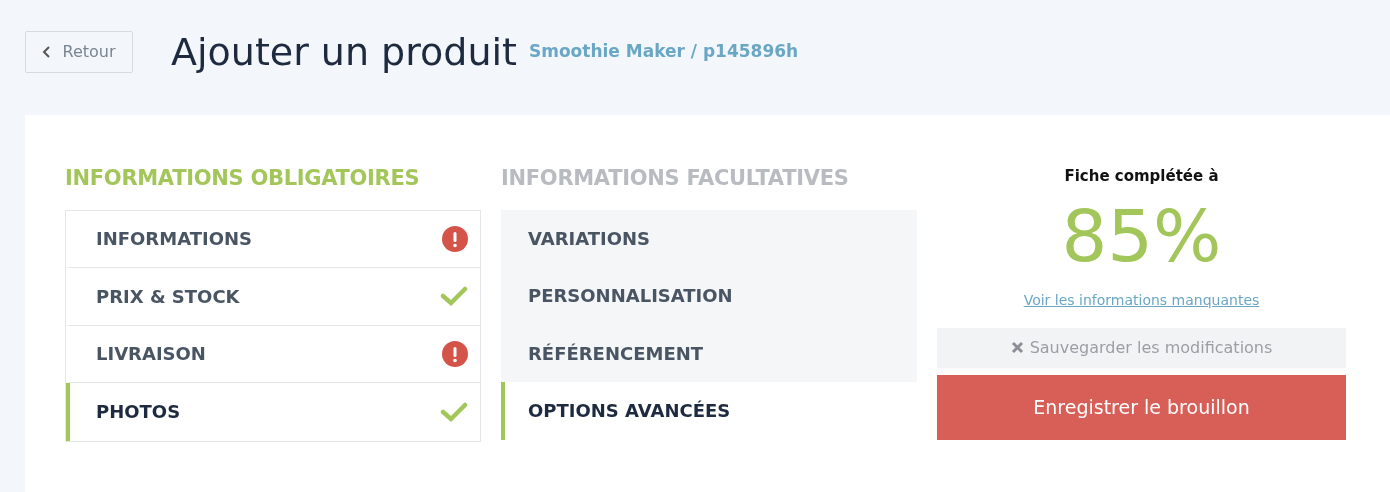 The width and height of the screenshot is (1390, 492). I want to click on completion-percent: 85%, so click(1141, 235).